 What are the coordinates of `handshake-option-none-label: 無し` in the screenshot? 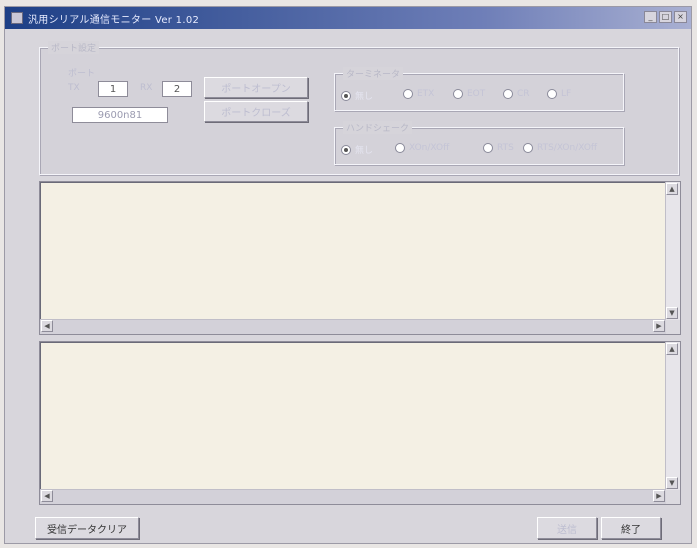 It's located at (364, 151).